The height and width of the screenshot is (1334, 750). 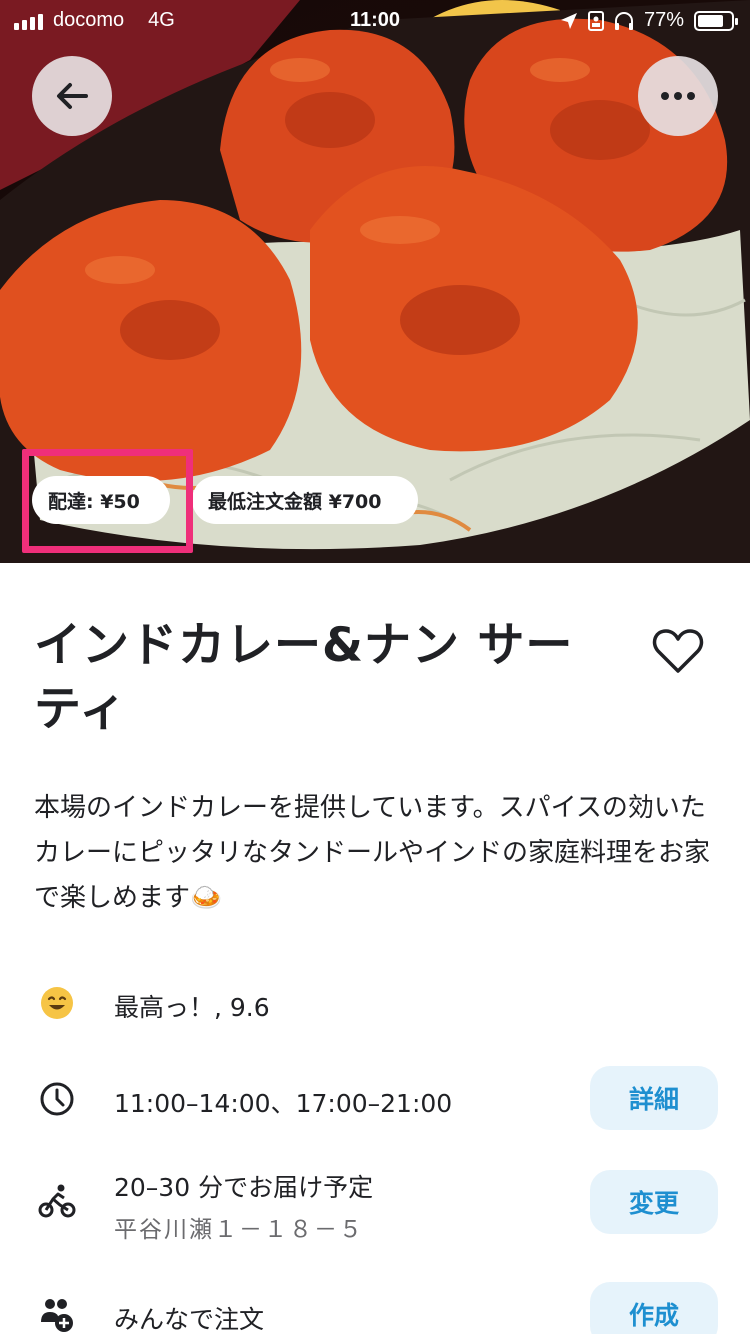 I want to click on smile-face-icon, so click(x=57, y=1003).